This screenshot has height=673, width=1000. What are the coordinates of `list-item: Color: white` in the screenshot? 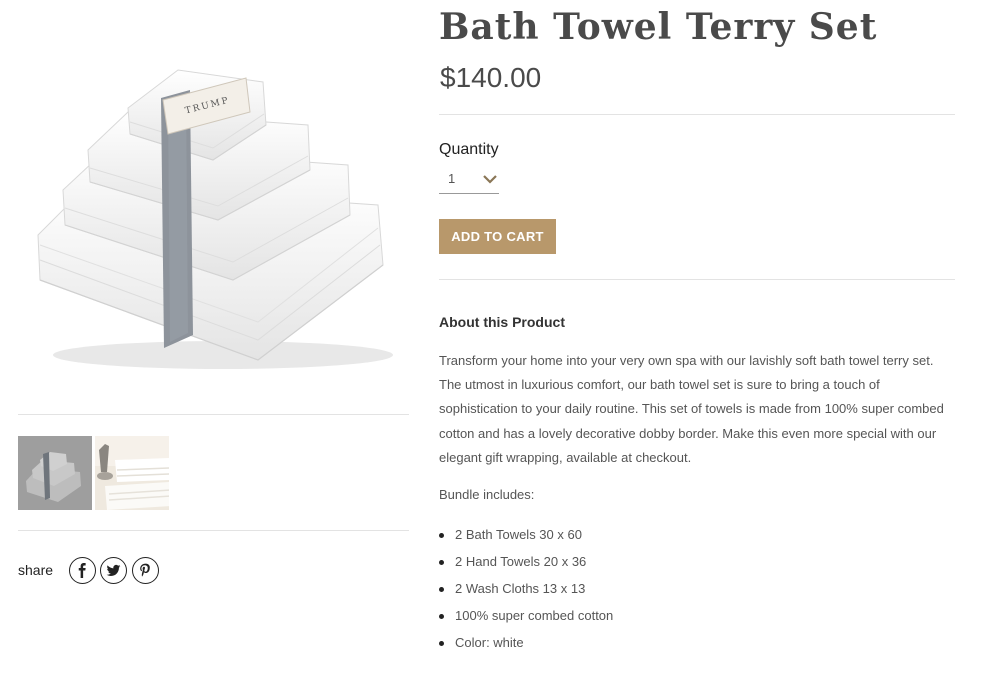 It's located at (526, 644).